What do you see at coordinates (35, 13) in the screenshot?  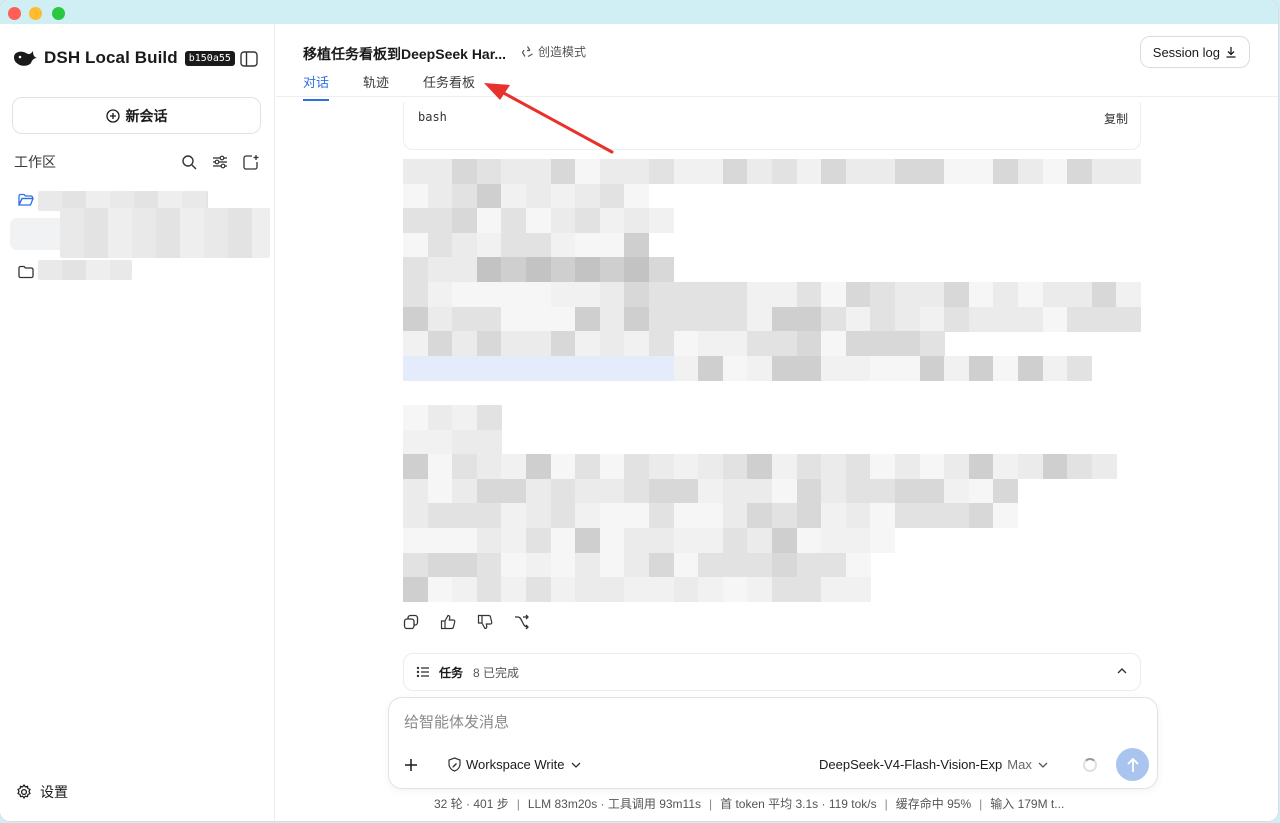 I see `minimize-window-button` at bounding box center [35, 13].